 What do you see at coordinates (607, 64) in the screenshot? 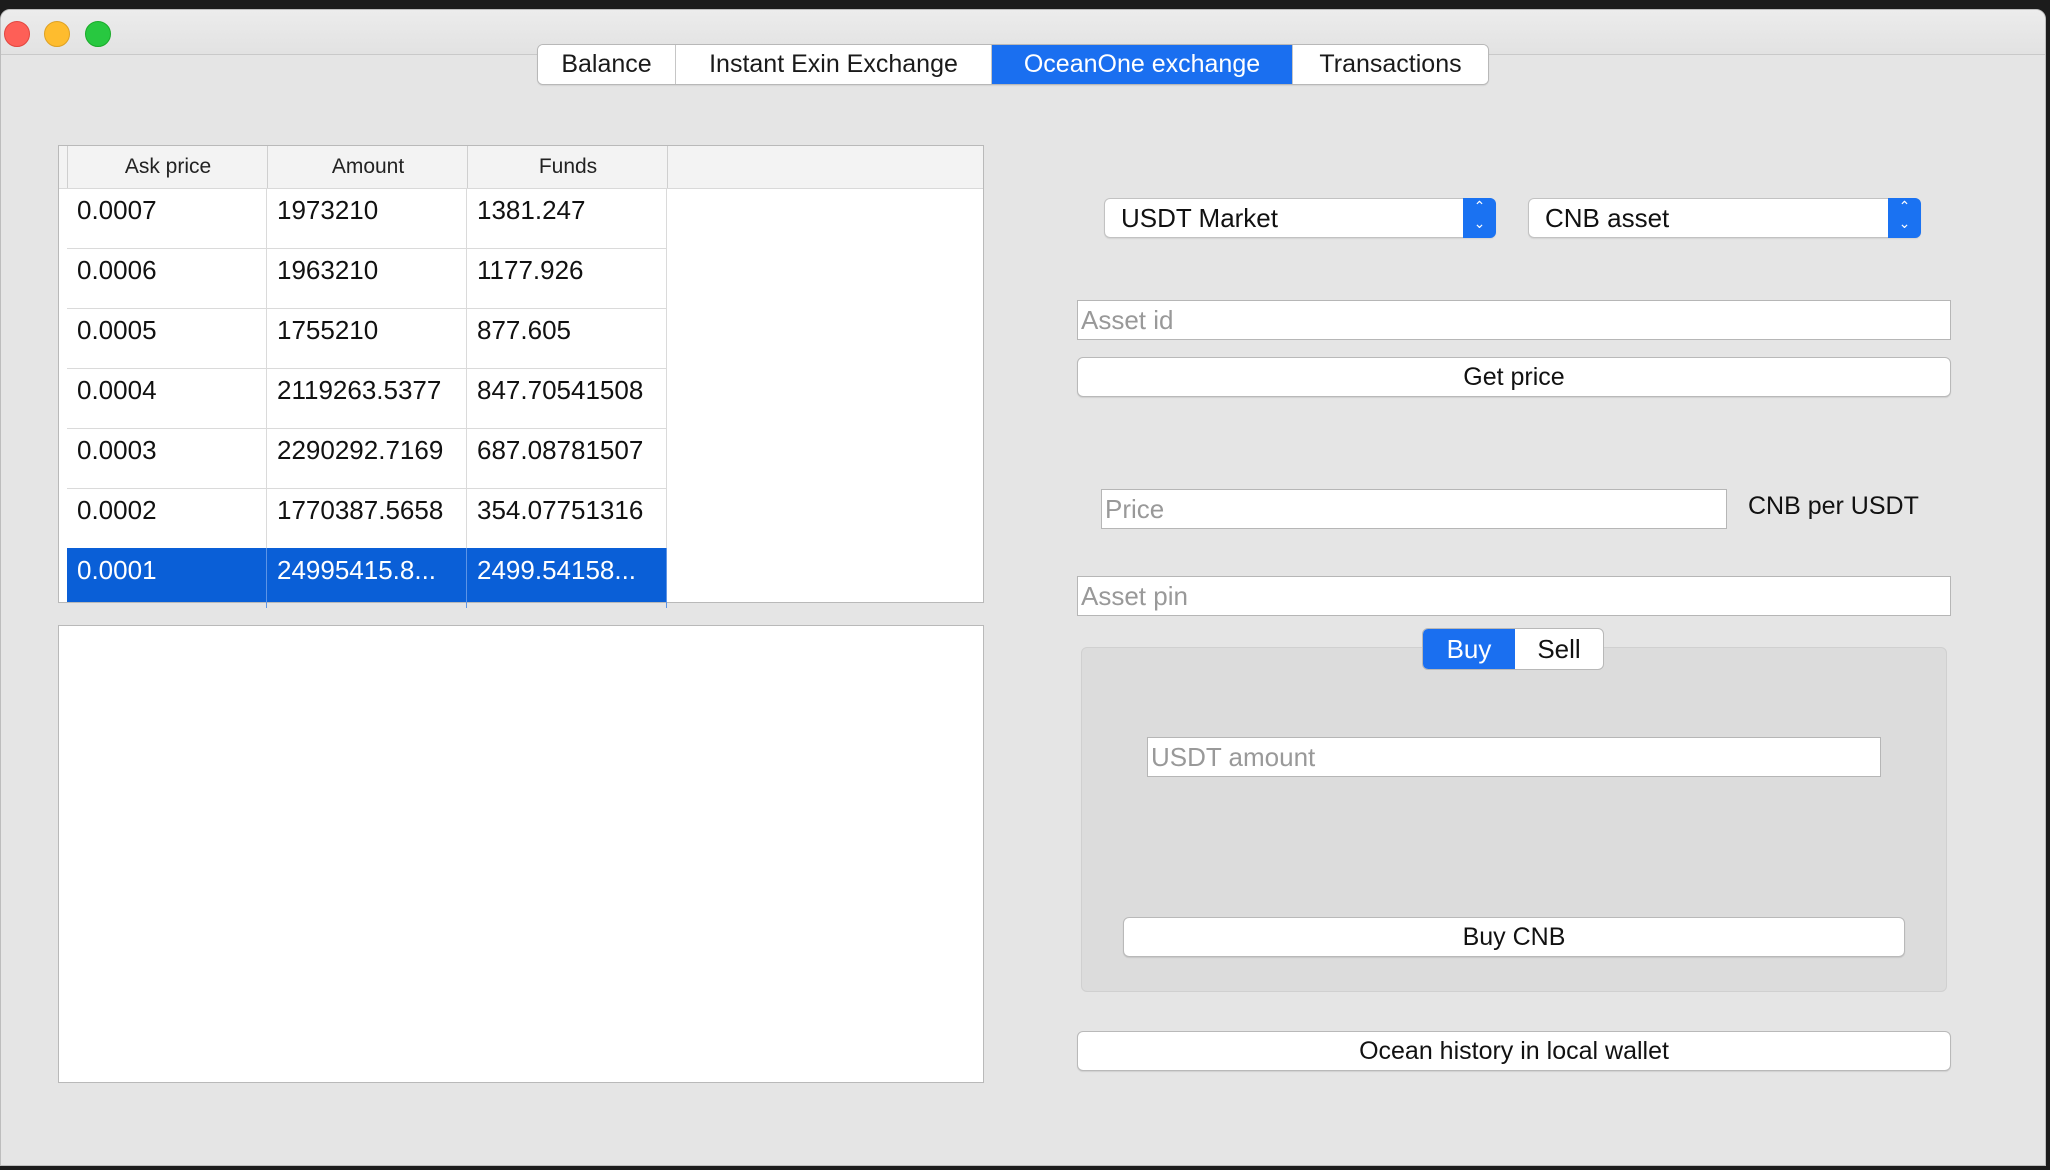
I see `tab-balance: Balance` at bounding box center [607, 64].